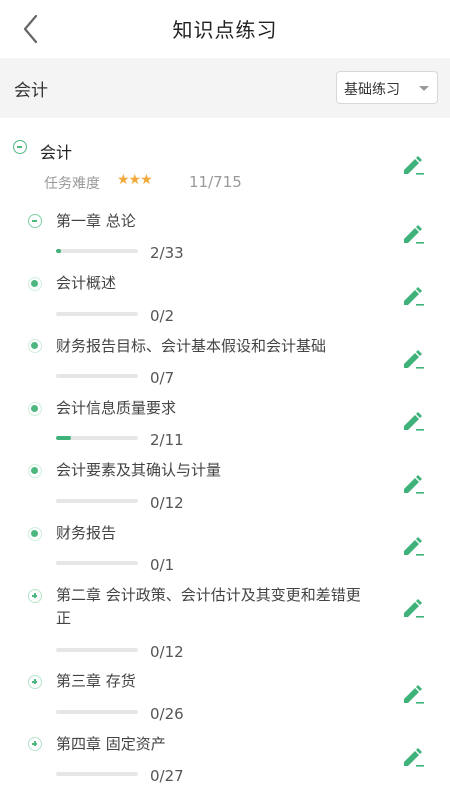 This screenshot has height=800, width=450. What do you see at coordinates (56, 151) in the screenshot?
I see `root-subject-title: 会计` at bounding box center [56, 151].